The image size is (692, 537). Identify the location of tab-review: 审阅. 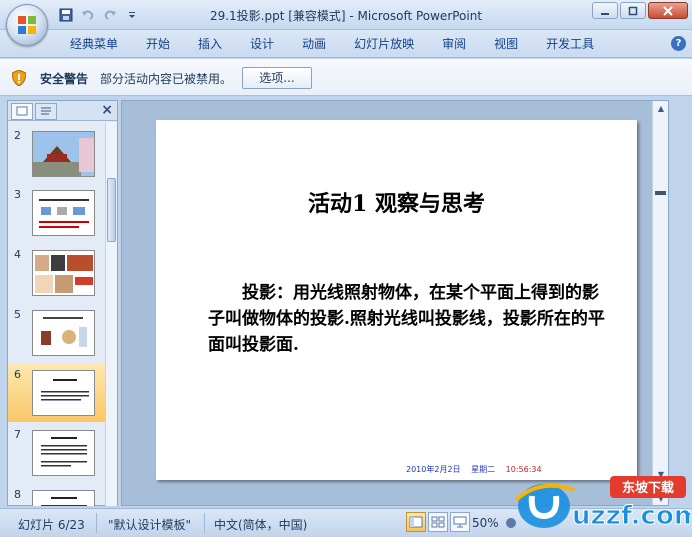
(454, 44).